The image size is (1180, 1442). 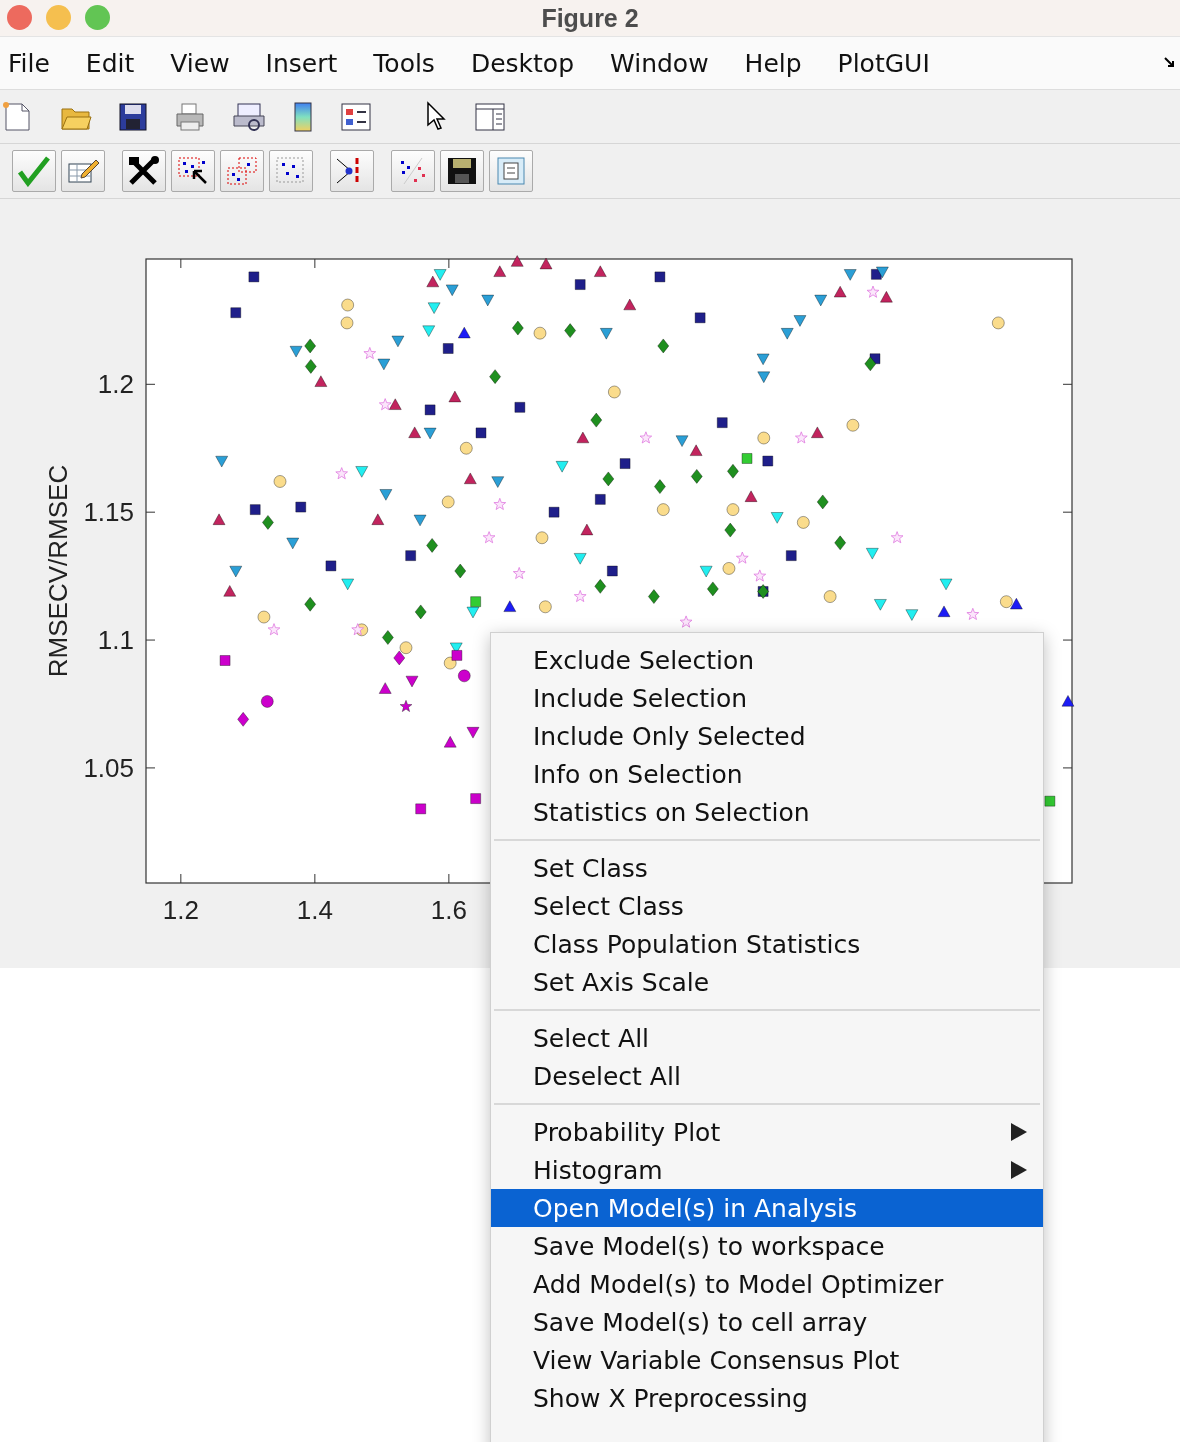 What do you see at coordinates (193, 171) in the screenshot?
I see `select-points-button` at bounding box center [193, 171].